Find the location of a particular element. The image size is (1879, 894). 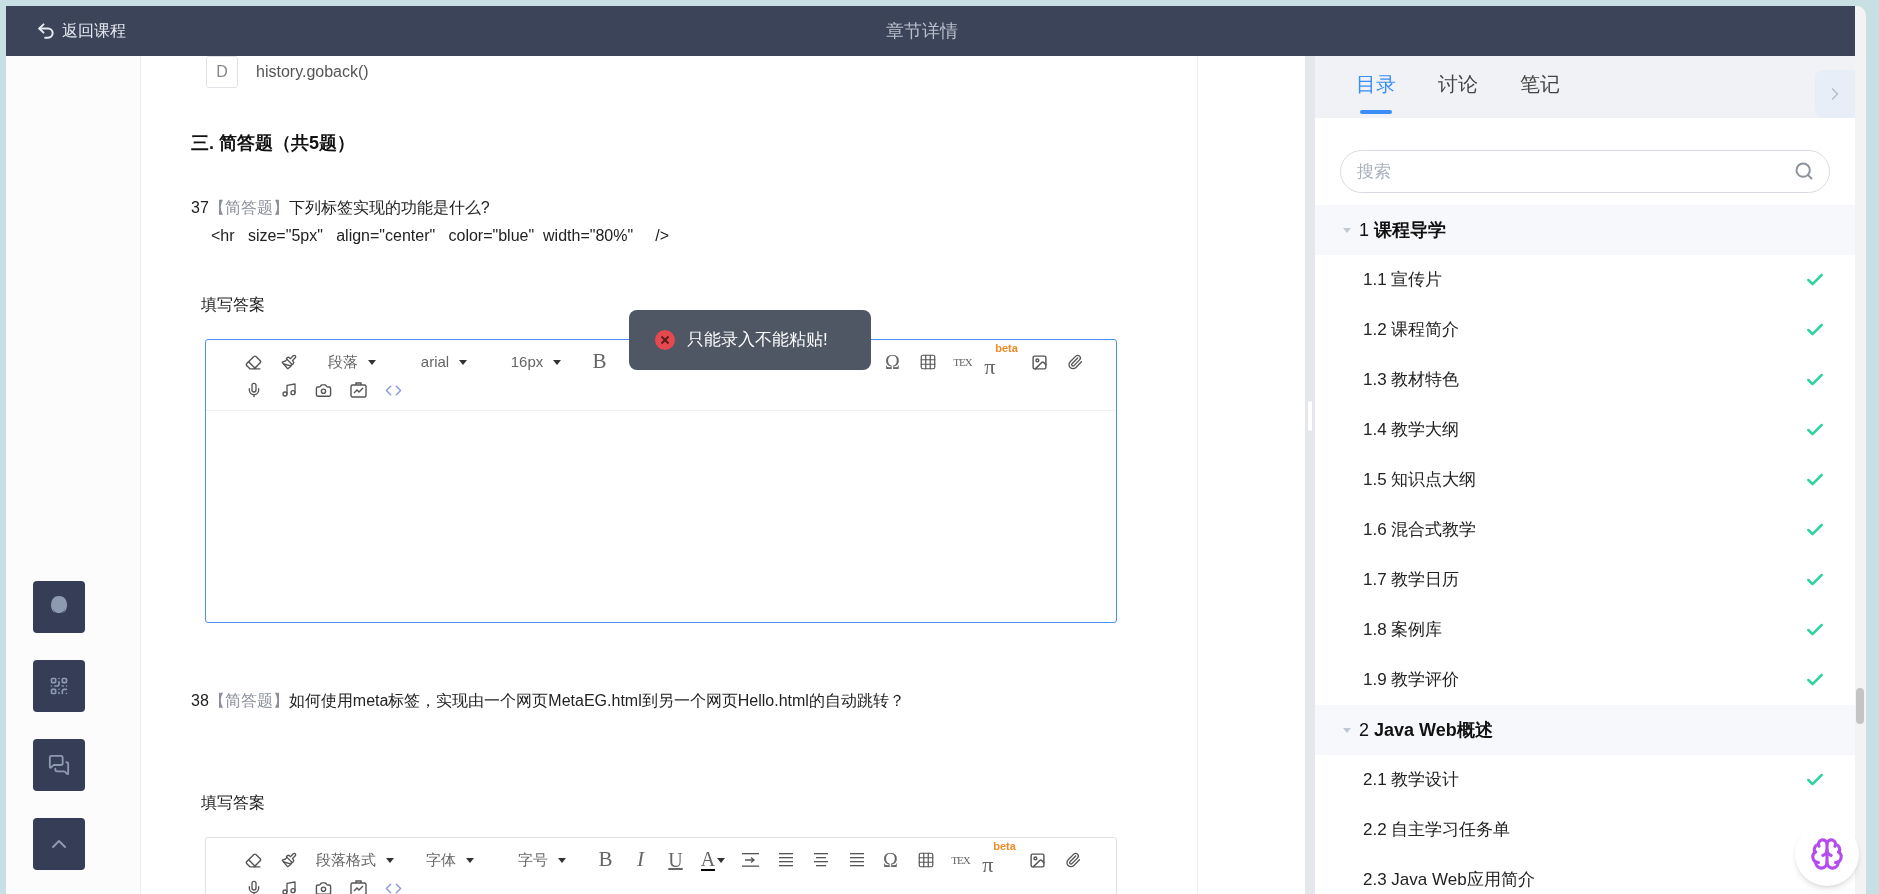

lesson-item: 1.2 课程简介 is located at coordinates (1585, 330).